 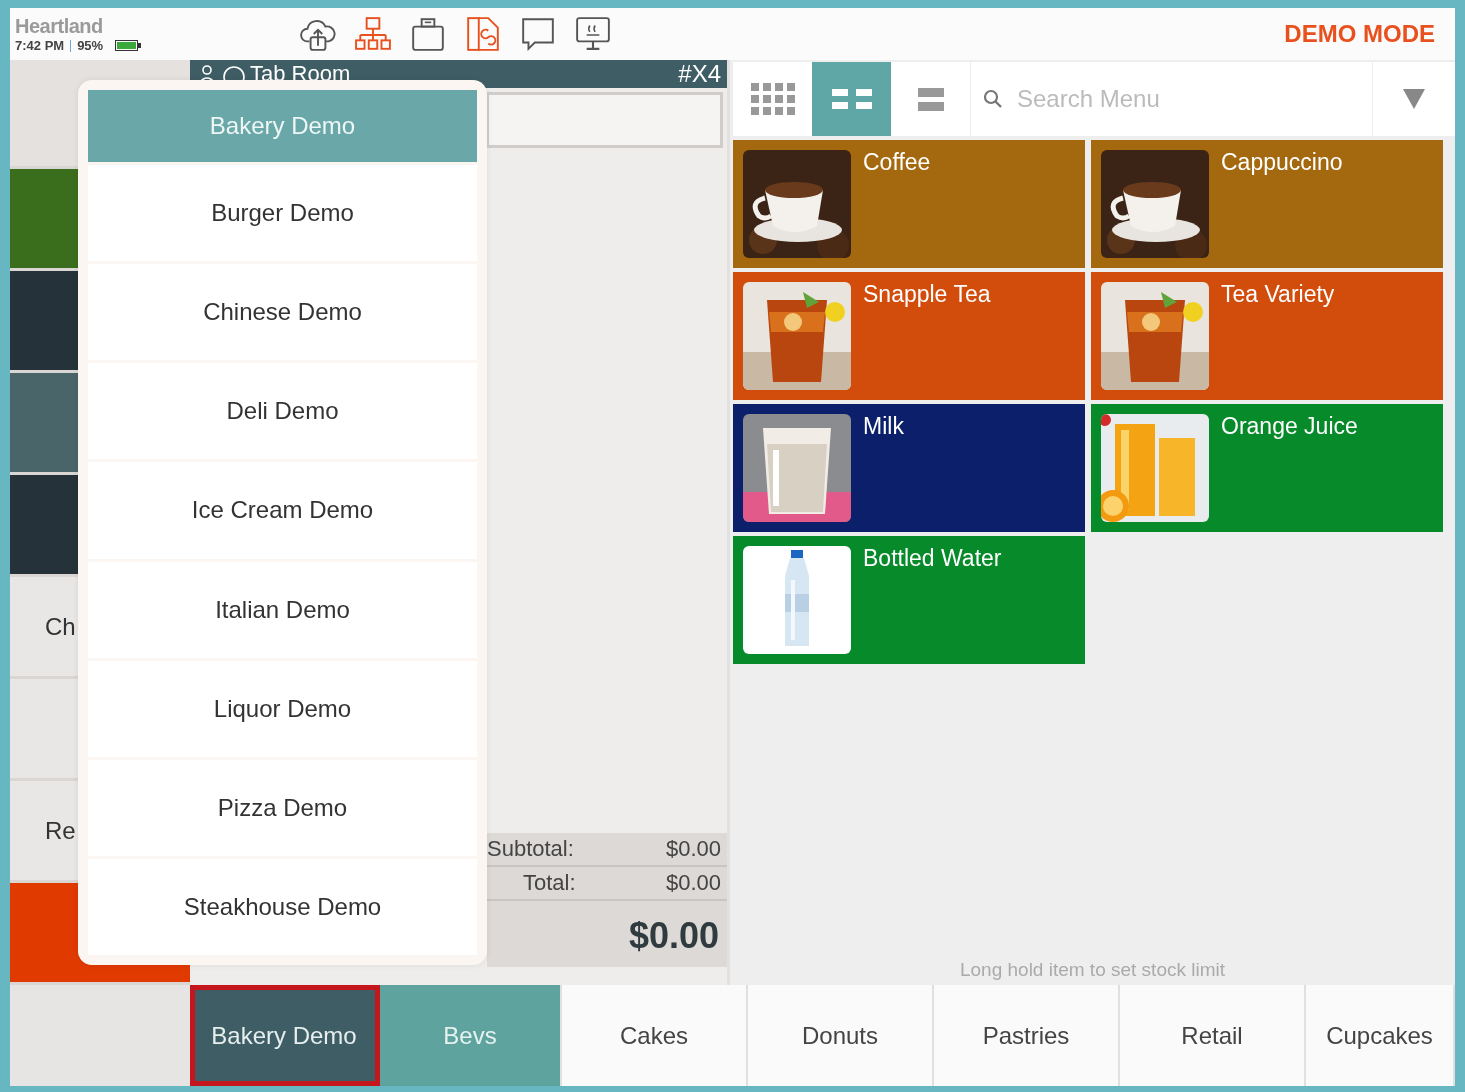 I want to click on item-name: Snapple Tea, so click(x=927, y=294).